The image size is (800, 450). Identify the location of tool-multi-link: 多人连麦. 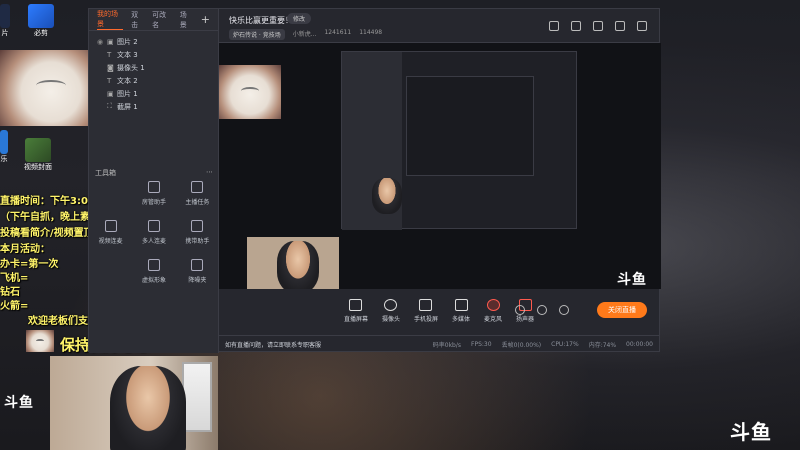
(153, 232).